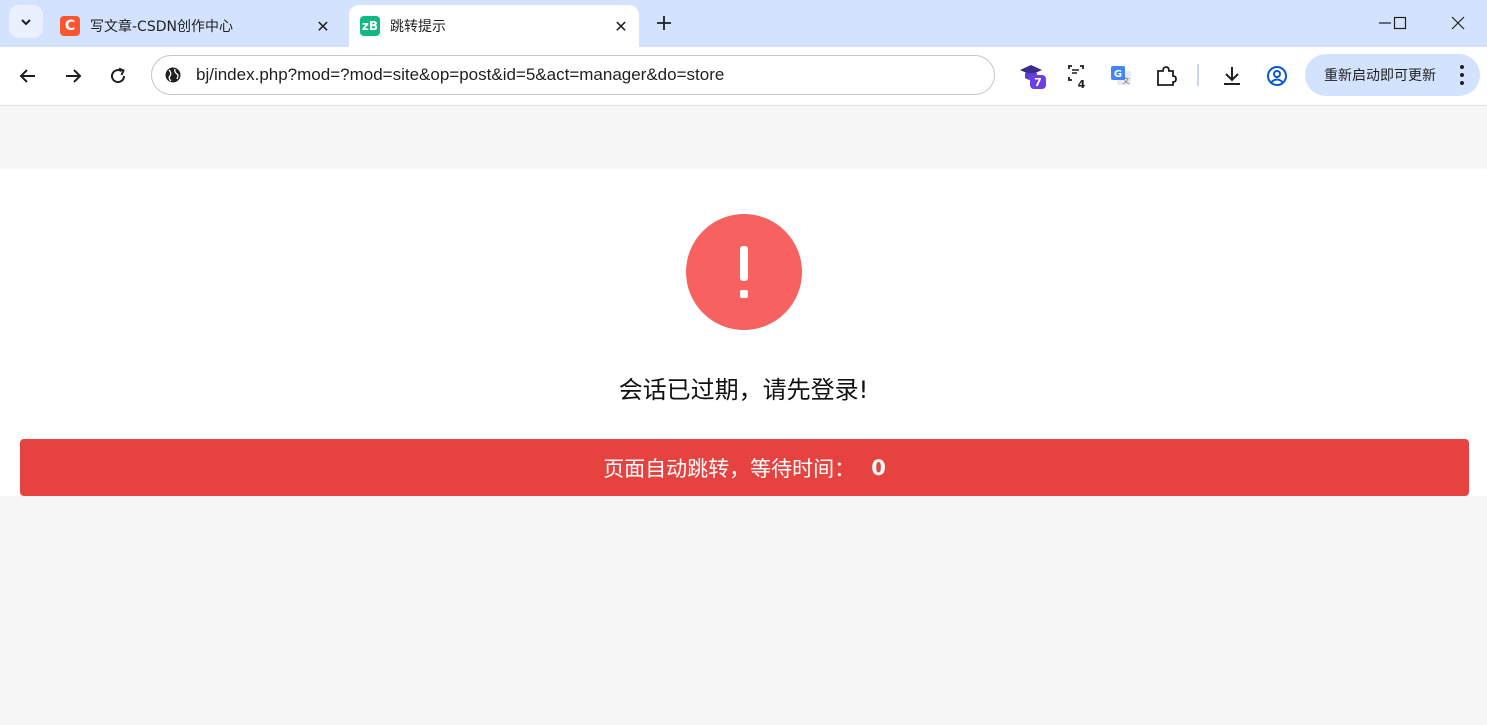 This screenshot has width=1487, height=725. What do you see at coordinates (878, 467) in the screenshot?
I see `countdown-value: 0` at bounding box center [878, 467].